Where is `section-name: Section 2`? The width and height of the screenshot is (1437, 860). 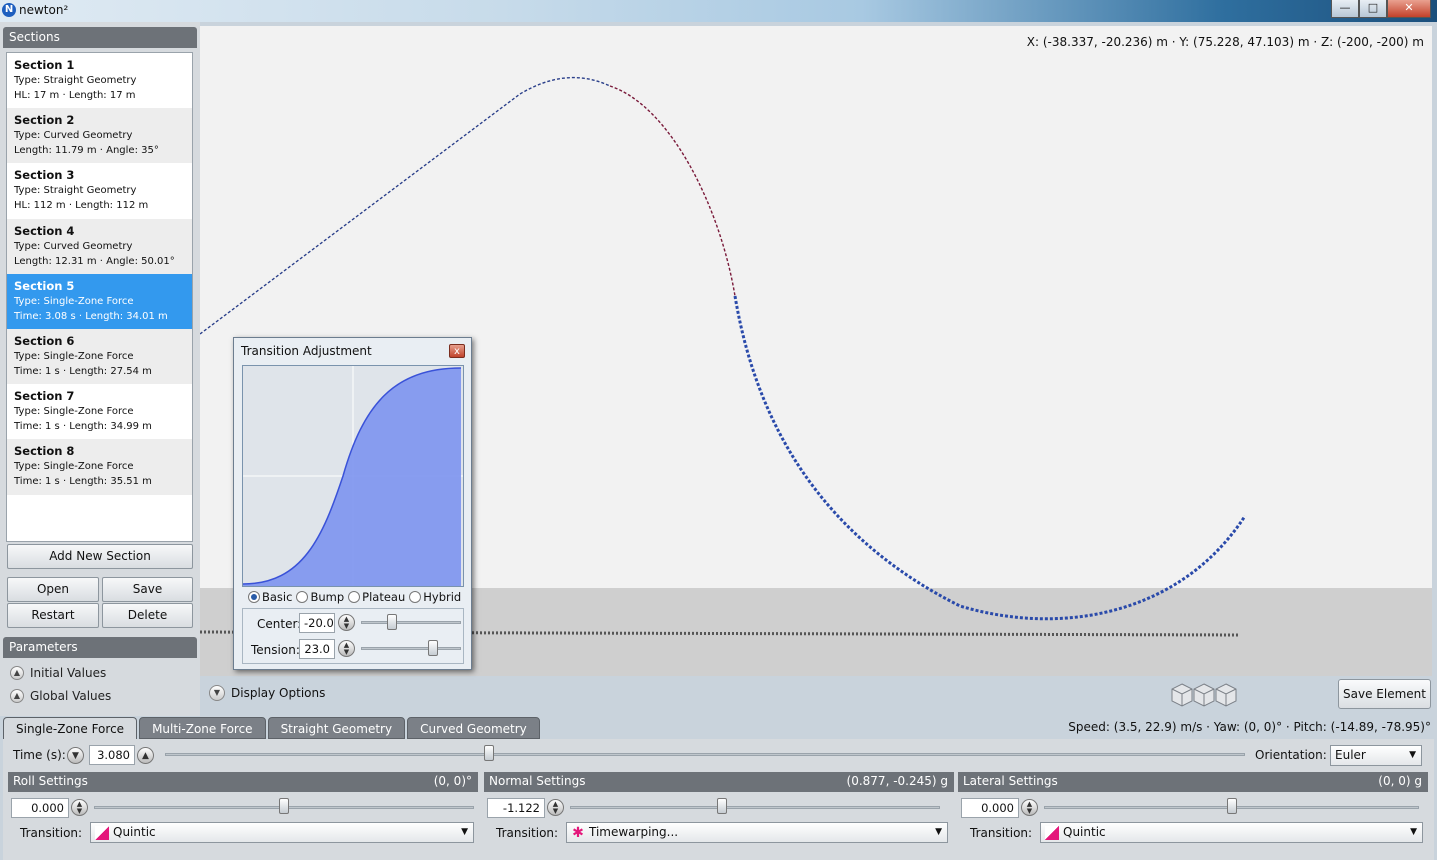 section-name: Section 2 is located at coordinates (44, 120).